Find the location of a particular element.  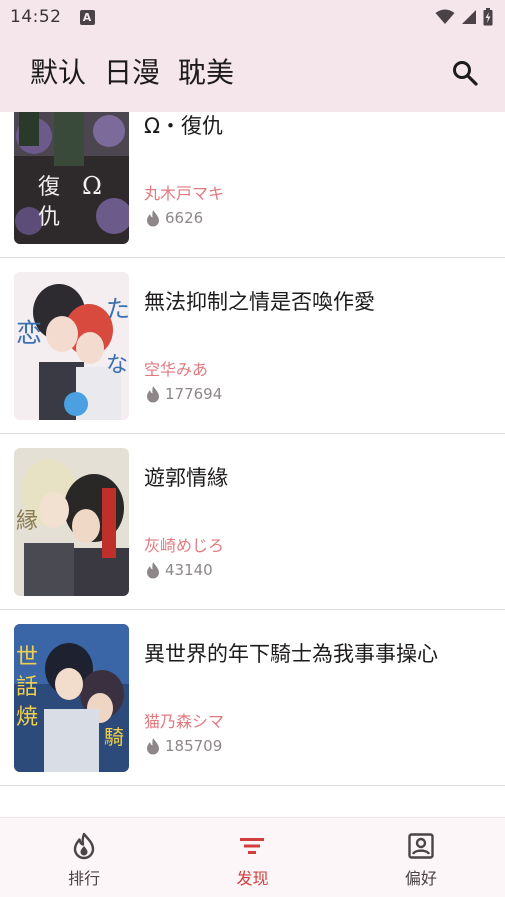

comic-title: Ω・復仇 is located at coordinates (184, 126).